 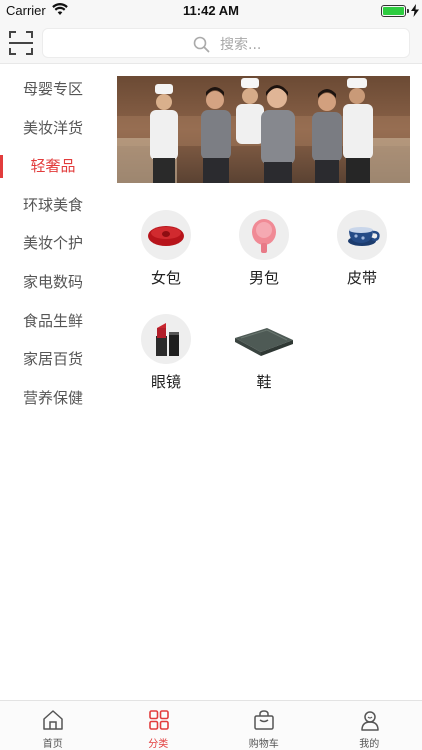 What do you see at coordinates (408, 11) in the screenshot?
I see `battery-tip` at bounding box center [408, 11].